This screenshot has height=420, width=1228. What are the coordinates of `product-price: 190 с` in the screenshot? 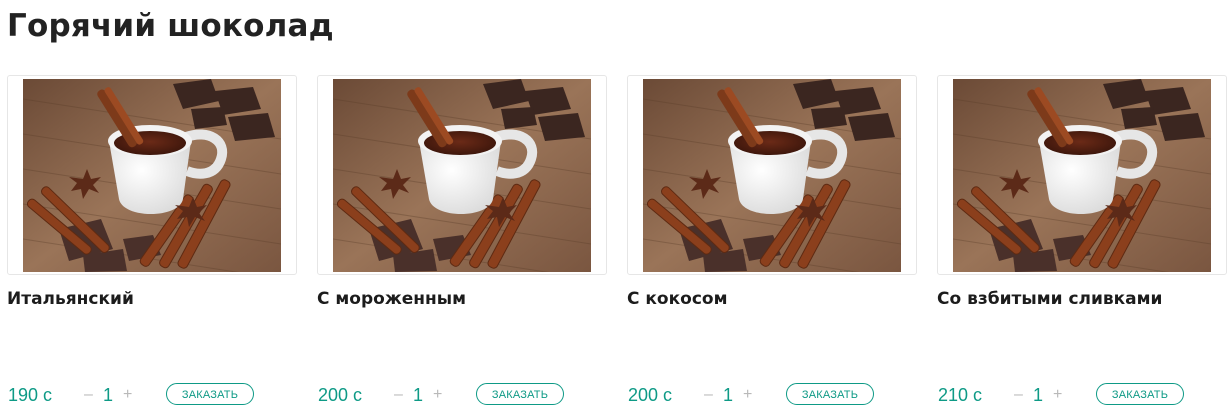 It's located at (30, 395).